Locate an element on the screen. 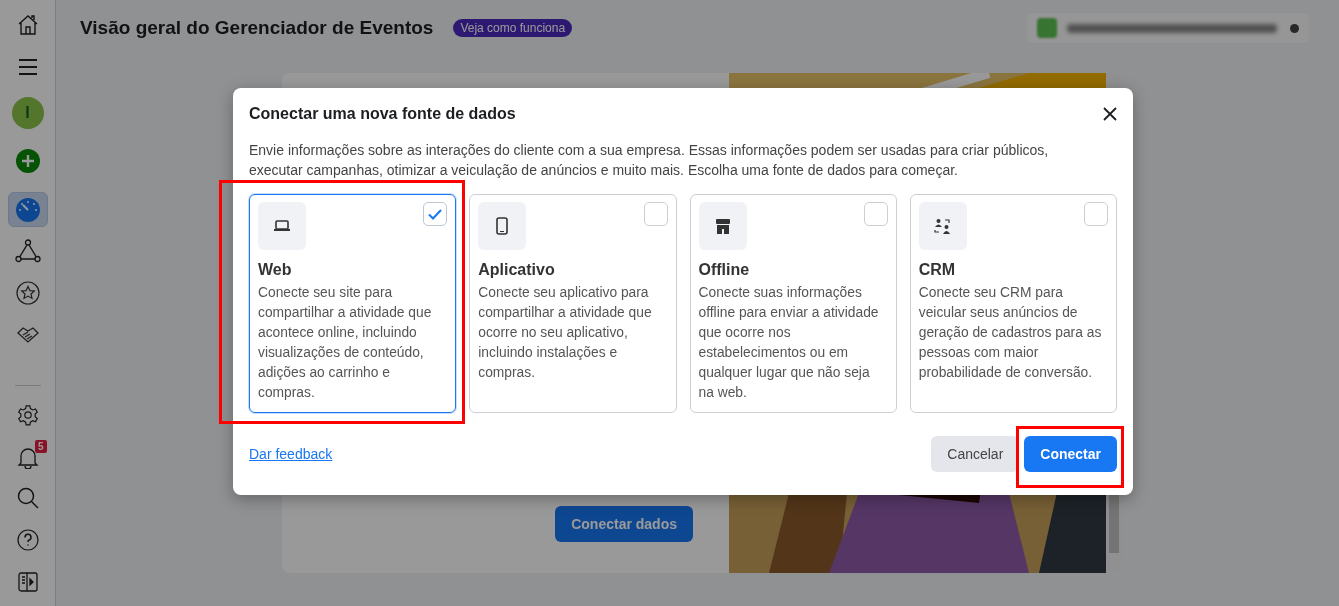 The width and height of the screenshot is (1339, 606). source-title: Offline is located at coordinates (724, 270).